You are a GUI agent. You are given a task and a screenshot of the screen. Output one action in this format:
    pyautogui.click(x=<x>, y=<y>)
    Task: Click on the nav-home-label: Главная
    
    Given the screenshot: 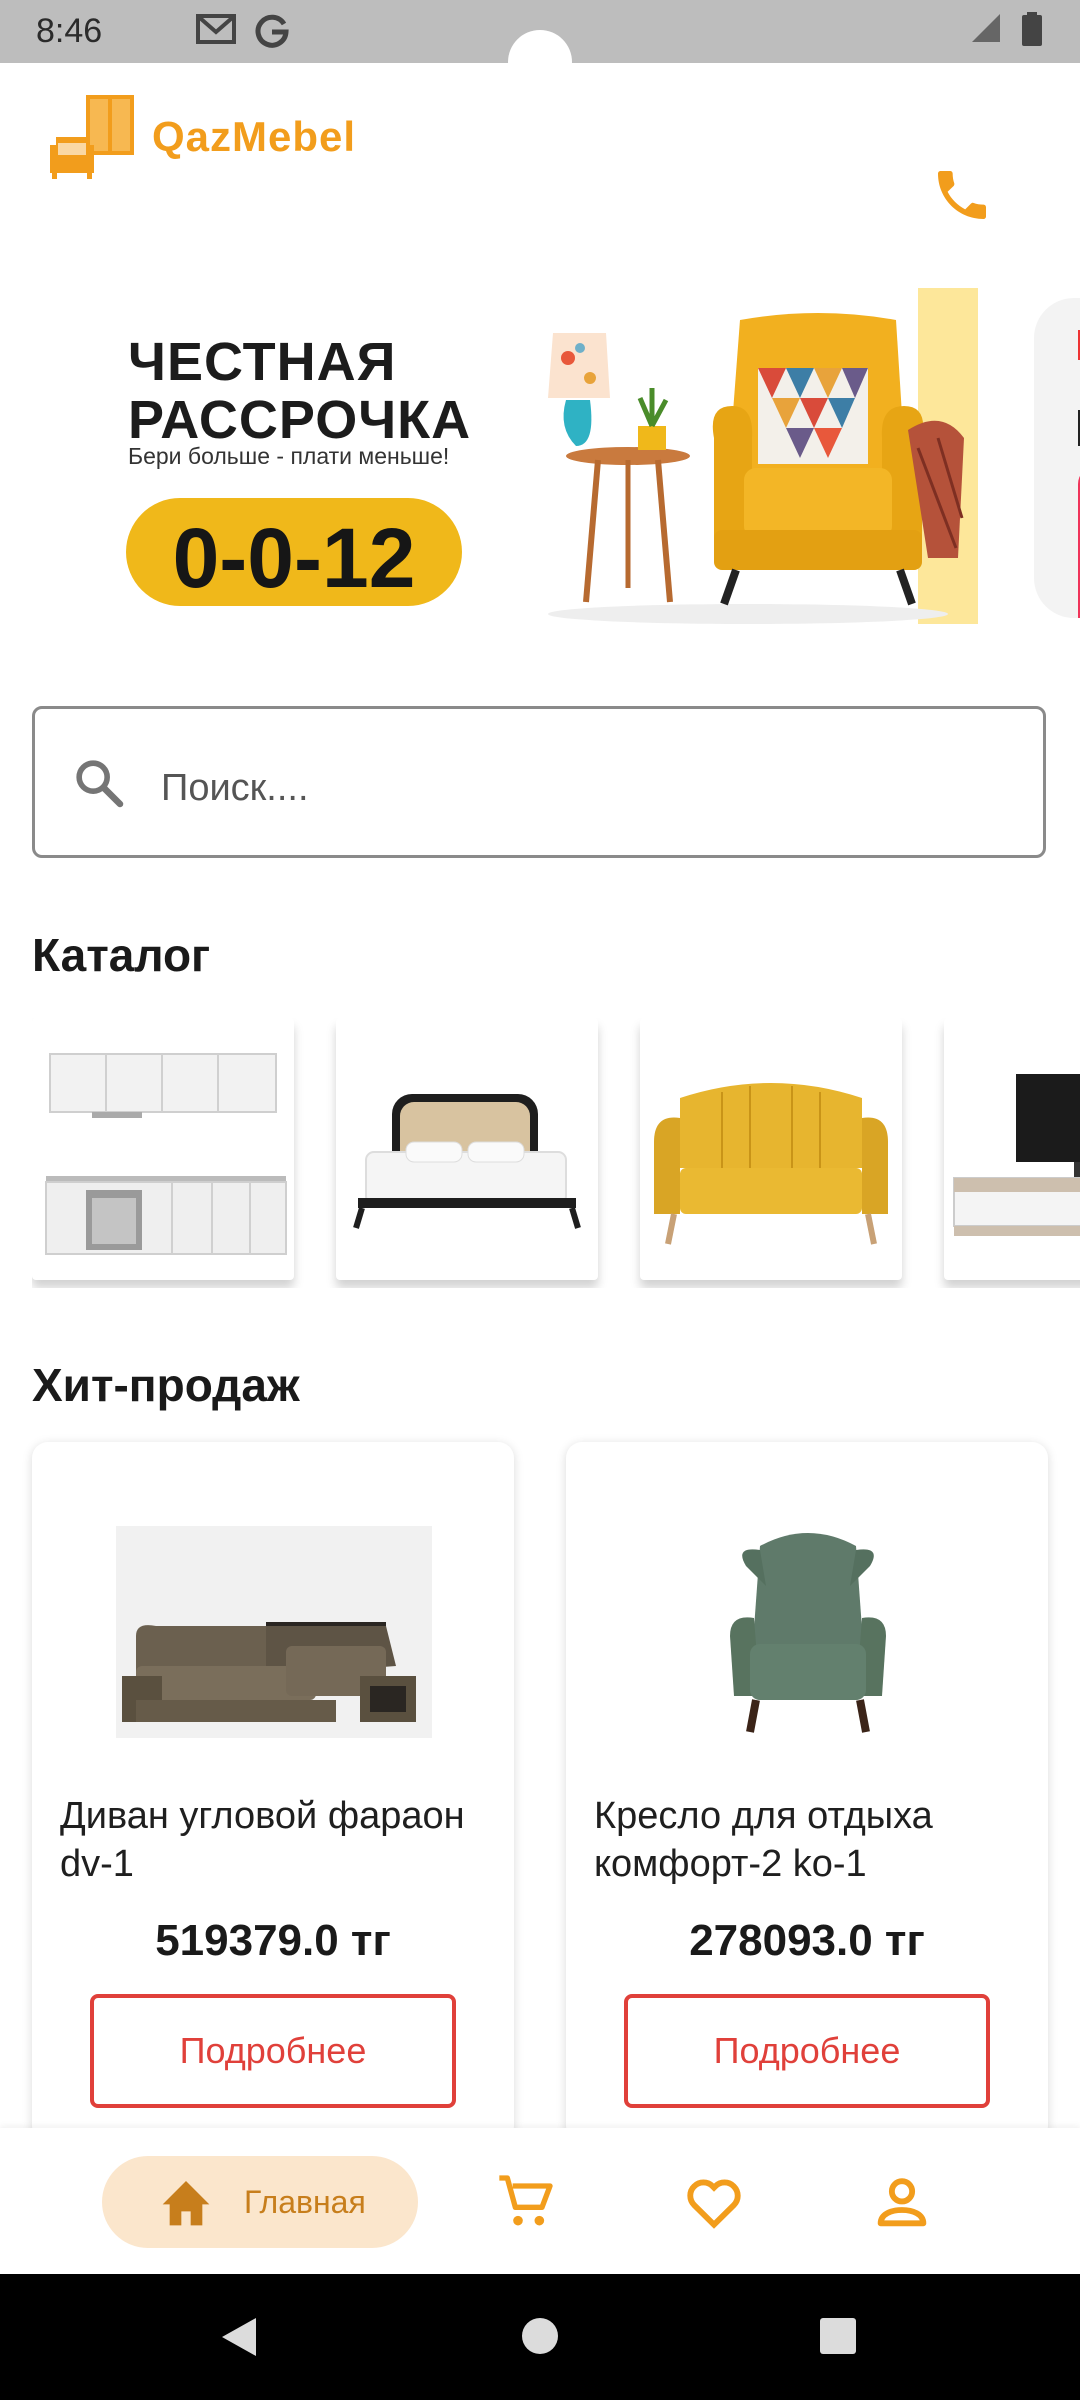 What is the action you would take?
    pyautogui.click(x=305, y=2202)
    